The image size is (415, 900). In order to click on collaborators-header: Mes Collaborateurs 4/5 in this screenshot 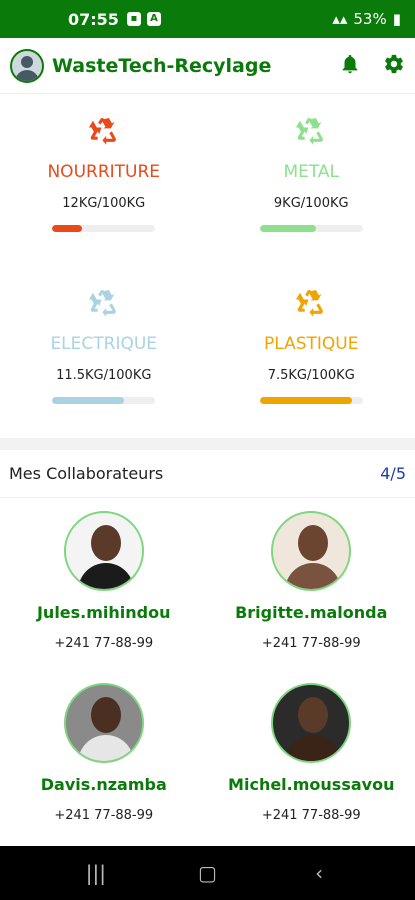, I will do `click(207, 474)`.